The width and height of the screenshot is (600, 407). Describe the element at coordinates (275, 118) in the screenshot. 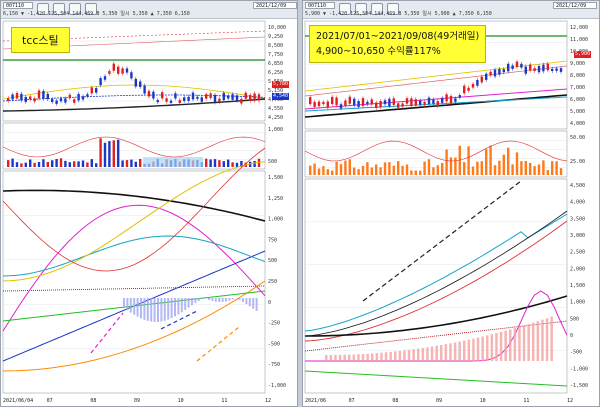

I see `price-axis-label: 4,250` at that location.